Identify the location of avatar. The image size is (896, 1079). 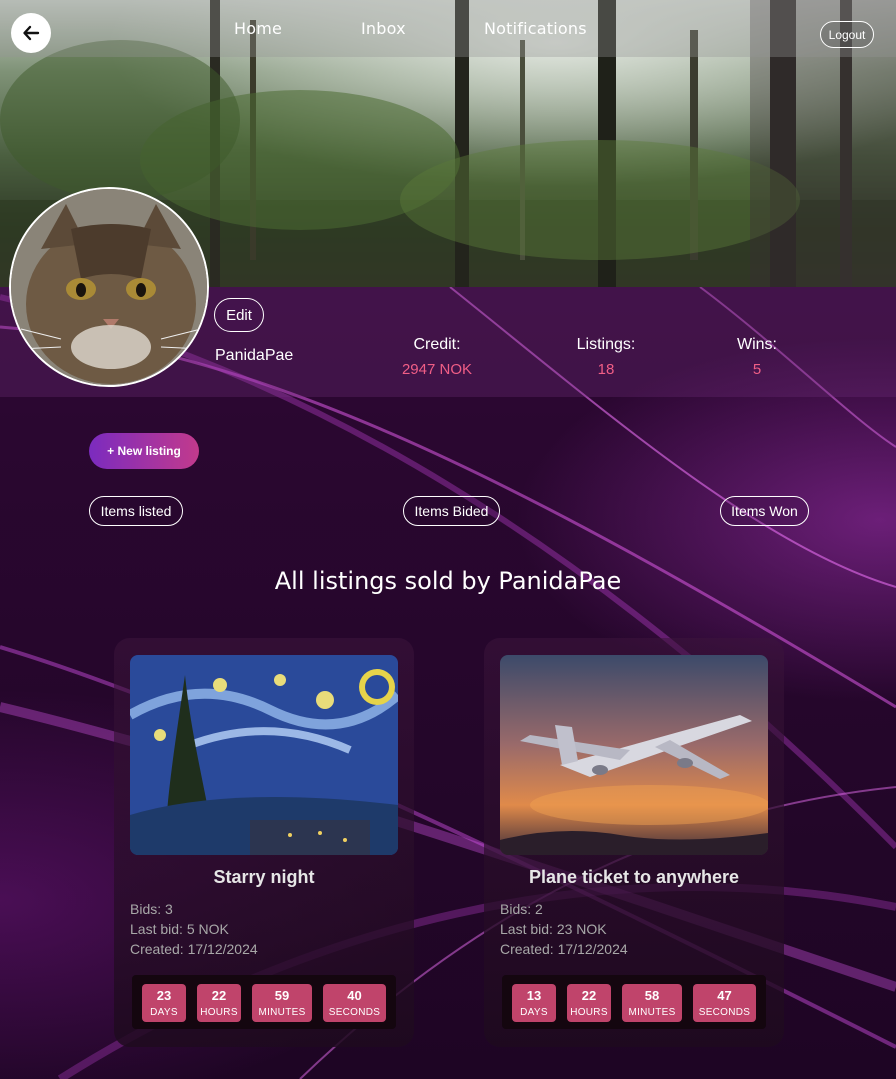
(109, 287).